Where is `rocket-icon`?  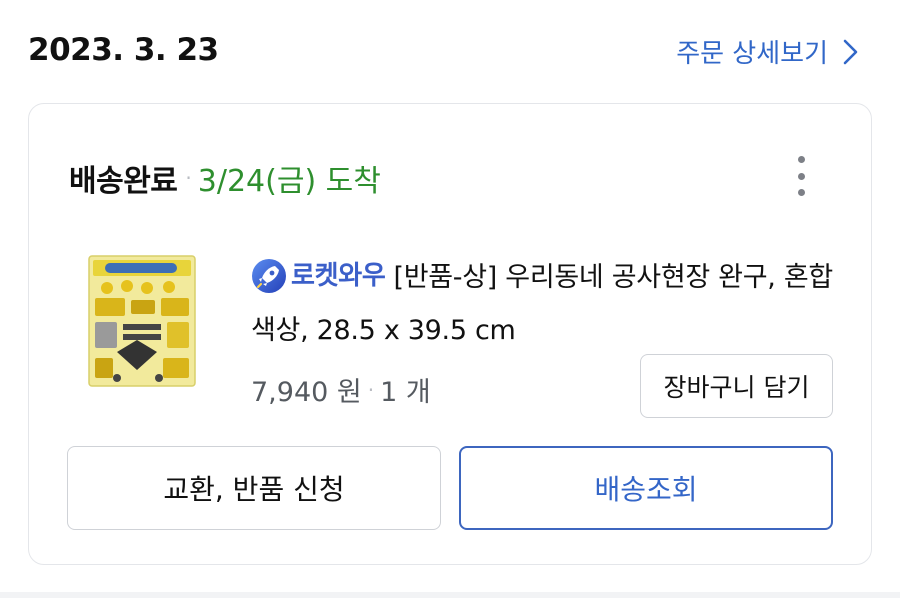
rocket-icon is located at coordinates (269, 275).